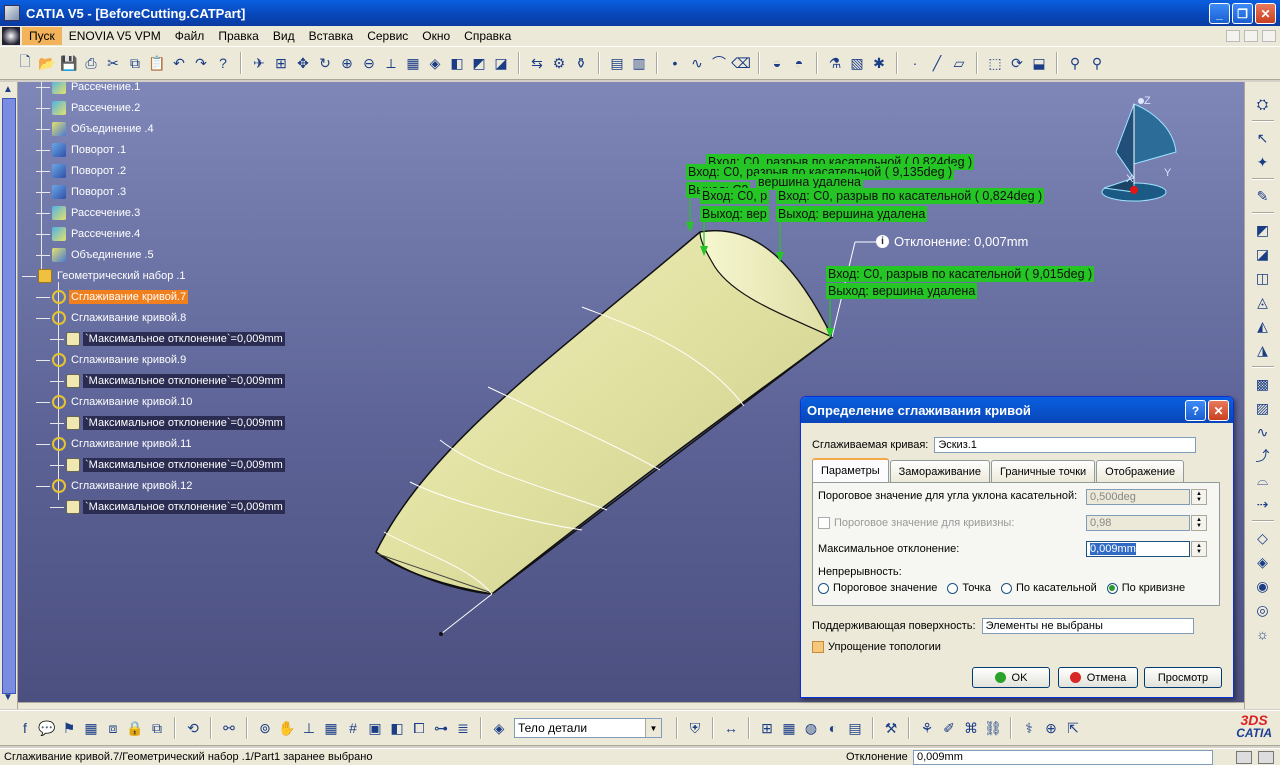 Image resolution: width=1280 pixels, height=765 pixels. Describe the element at coordinates (833, 728) in the screenshot. I see `patch-icon: ◐` at that location.